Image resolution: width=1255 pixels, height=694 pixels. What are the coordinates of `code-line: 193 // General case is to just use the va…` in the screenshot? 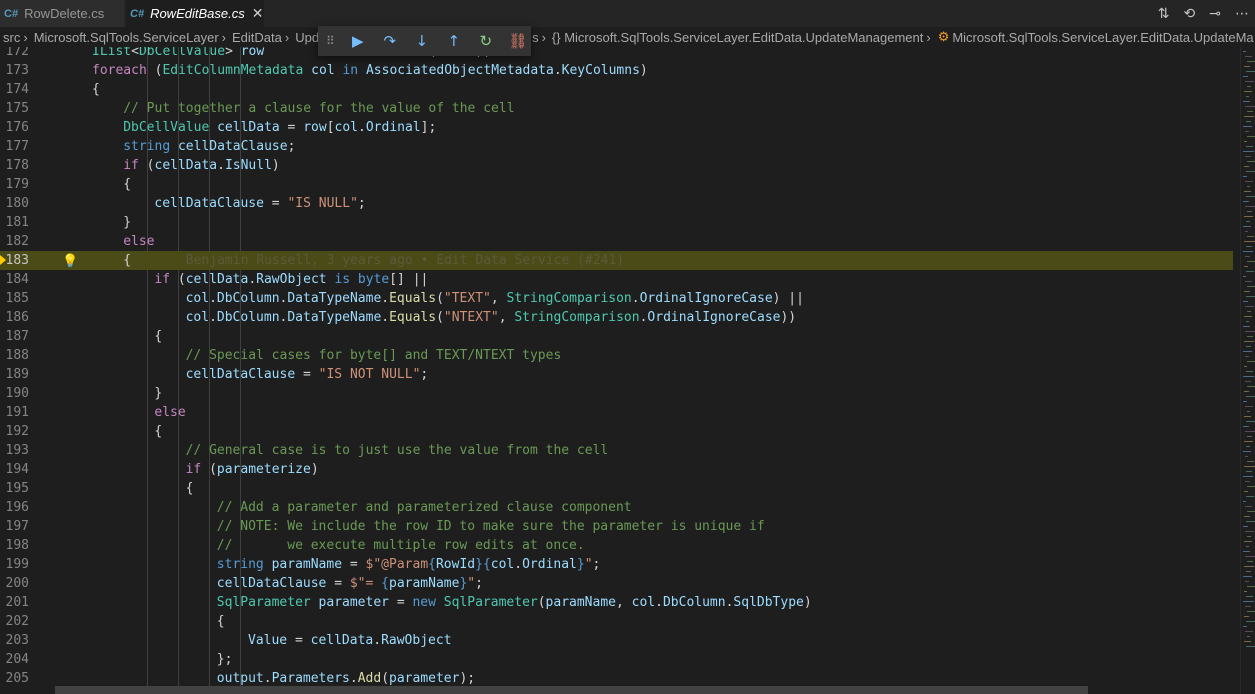 It's located at (616, 450).